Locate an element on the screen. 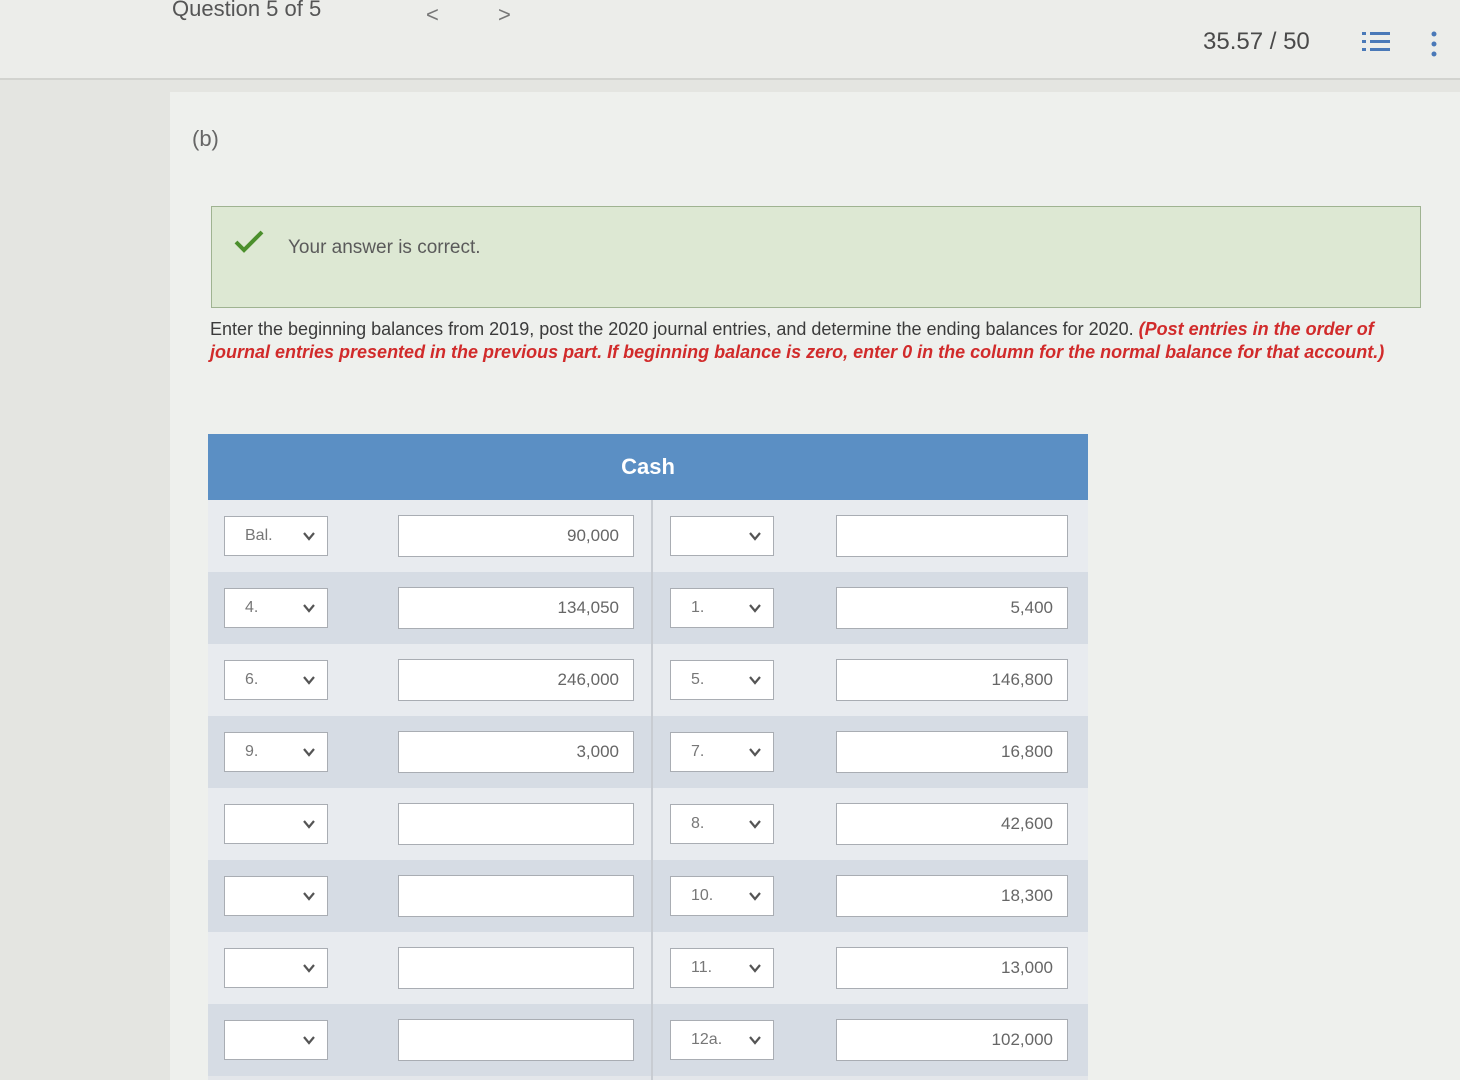 The height and width of the screenshot is (1080, 1460). debit-amount-input: 246,000 is located at coordinates (516, 680).